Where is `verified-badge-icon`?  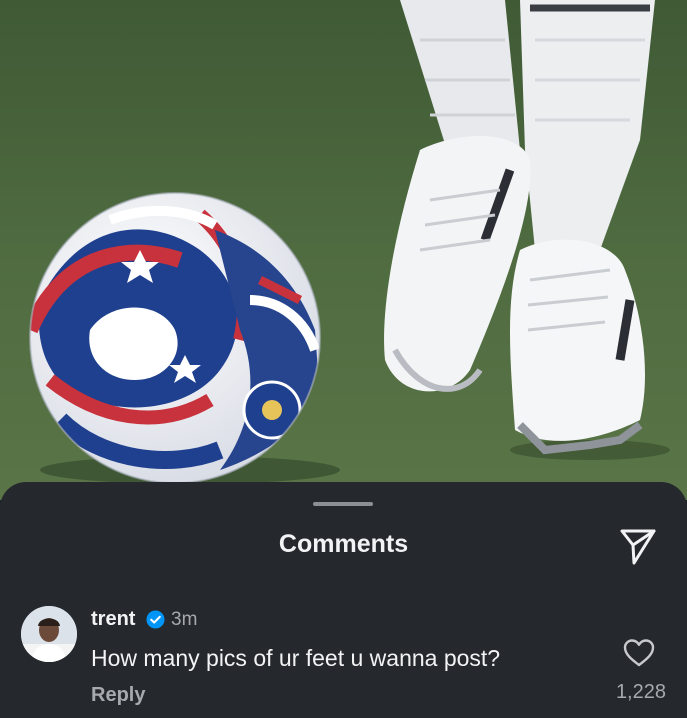
verified-badge-icon is located at coordinates (155, 619).